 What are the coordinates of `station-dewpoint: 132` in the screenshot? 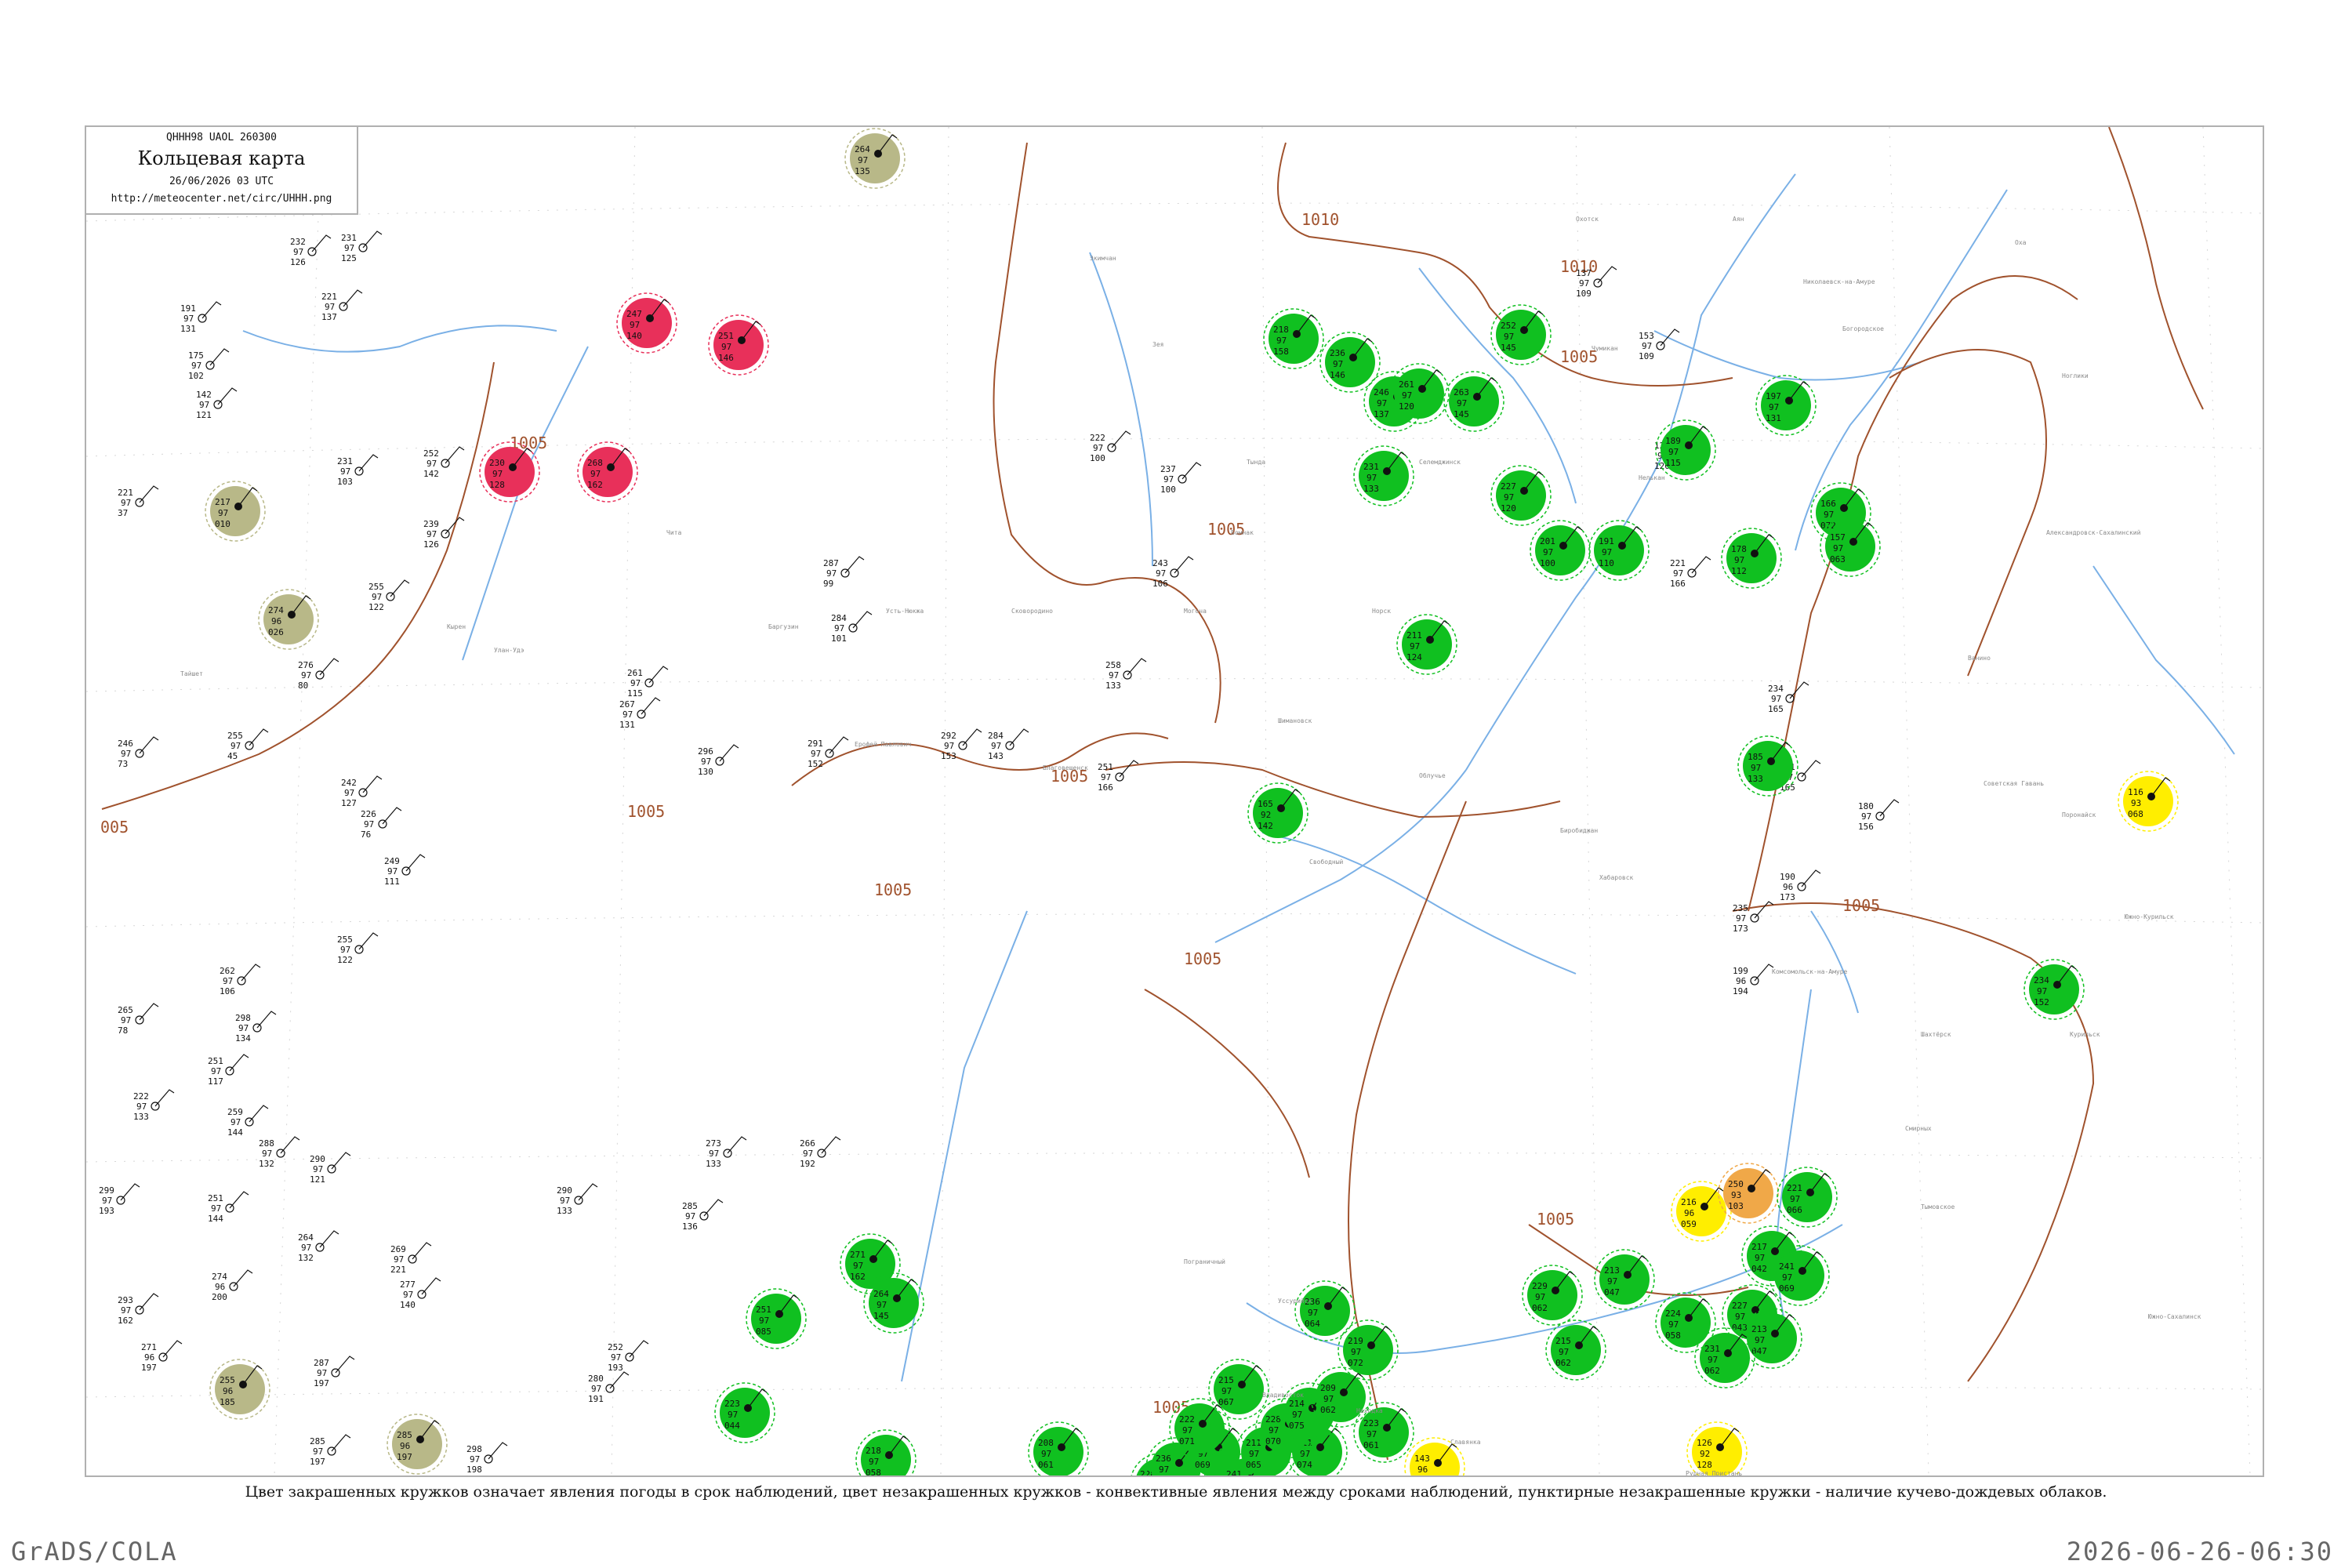 It's located at (306, 1258).